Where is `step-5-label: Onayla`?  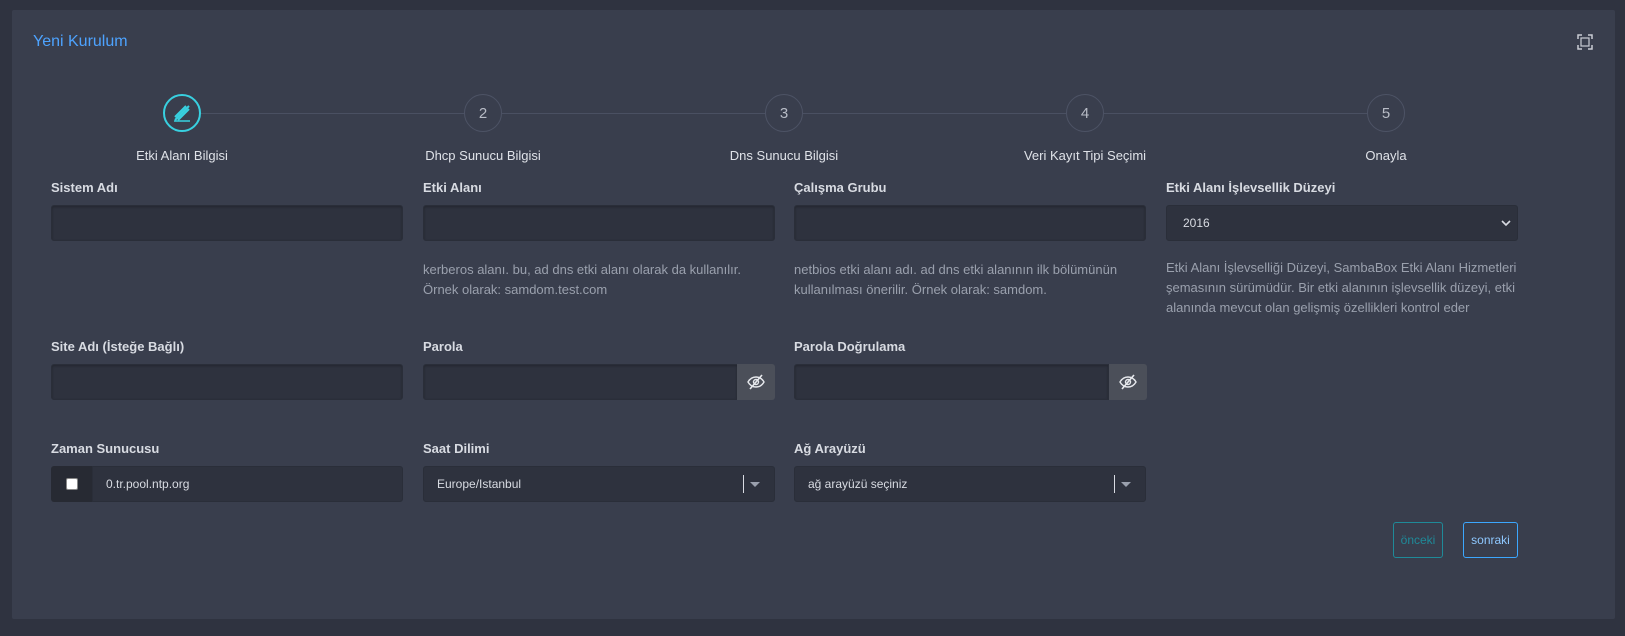 step-5-label: Onayla is located at coordinates (1386, 155).